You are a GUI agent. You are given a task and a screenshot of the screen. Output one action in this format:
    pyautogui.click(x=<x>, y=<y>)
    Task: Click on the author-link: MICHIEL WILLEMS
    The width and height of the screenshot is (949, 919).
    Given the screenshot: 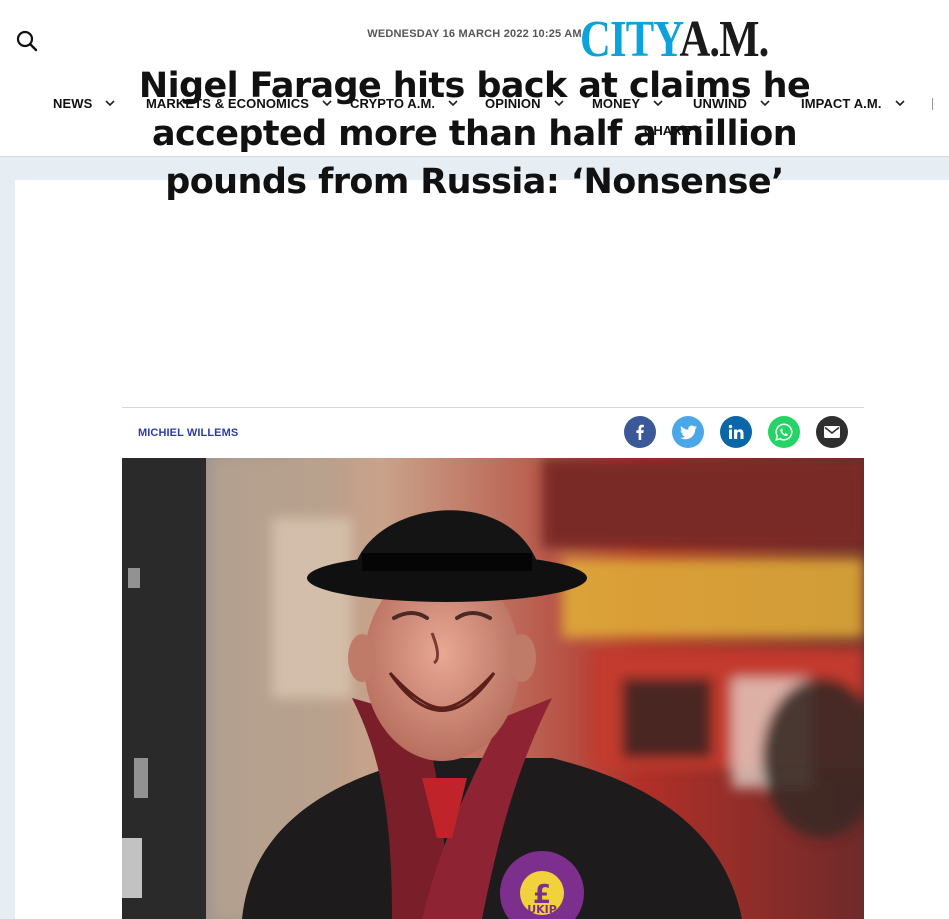 What is the action you would take?
    pyautogui.click(x=188, y=433)
    